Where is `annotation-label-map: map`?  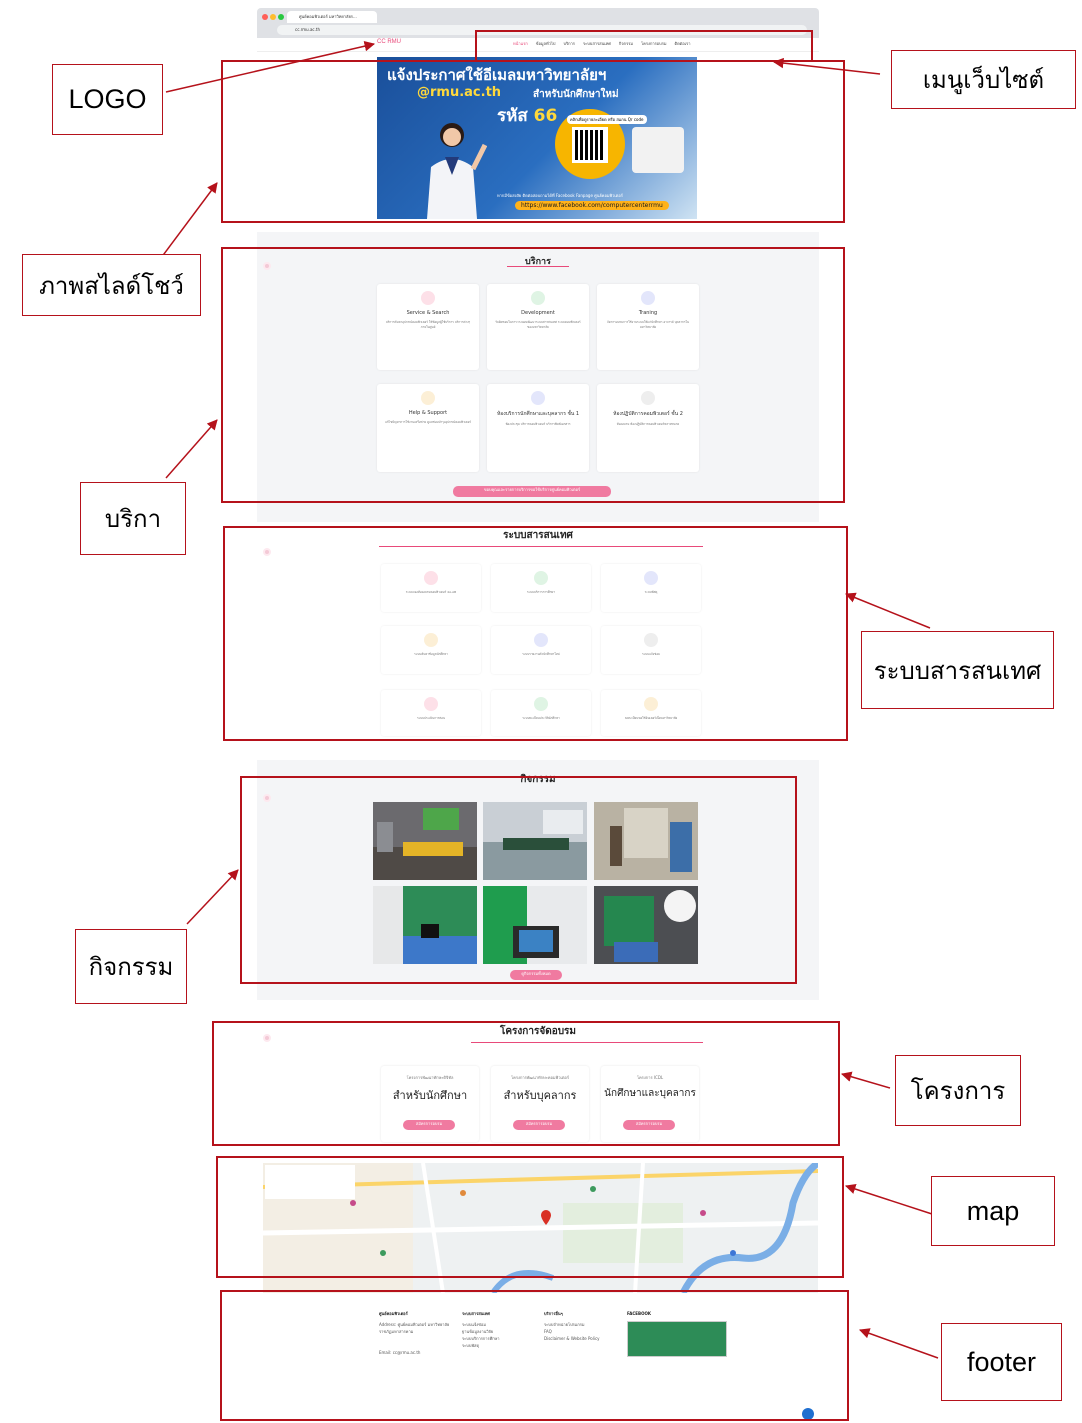 annotation-label-map: map is located at coordinates (993, 1211).